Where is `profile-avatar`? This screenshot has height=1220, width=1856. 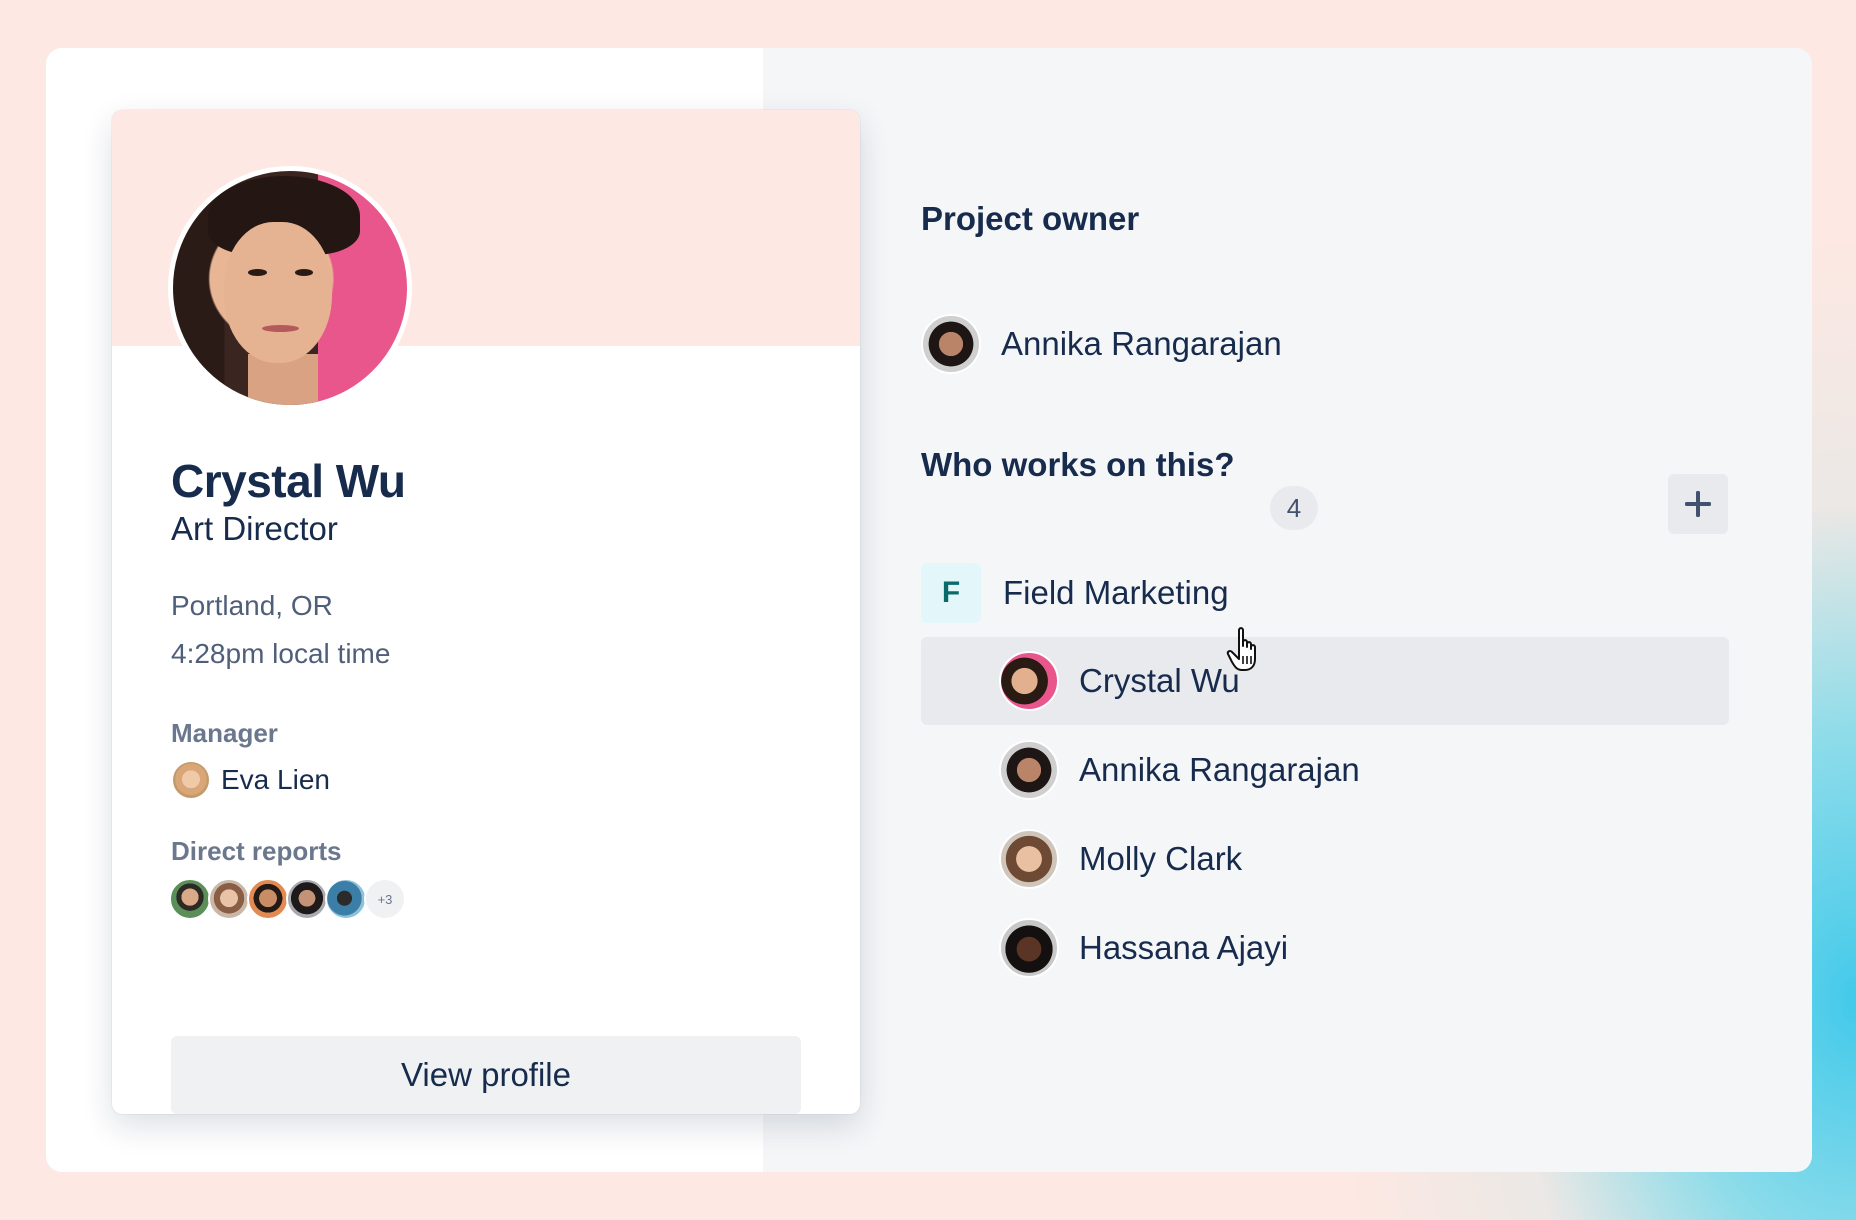 profile-avatar is located at coordinates (290, 288).